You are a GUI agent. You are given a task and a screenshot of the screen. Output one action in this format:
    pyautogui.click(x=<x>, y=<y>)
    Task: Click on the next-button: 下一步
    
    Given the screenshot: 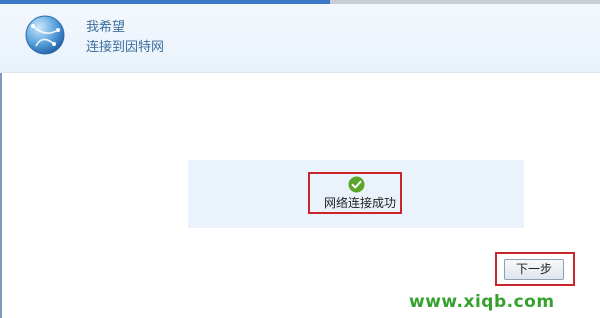 What is the action you would take?
    pyautogui.click(x=534, y=269)
    